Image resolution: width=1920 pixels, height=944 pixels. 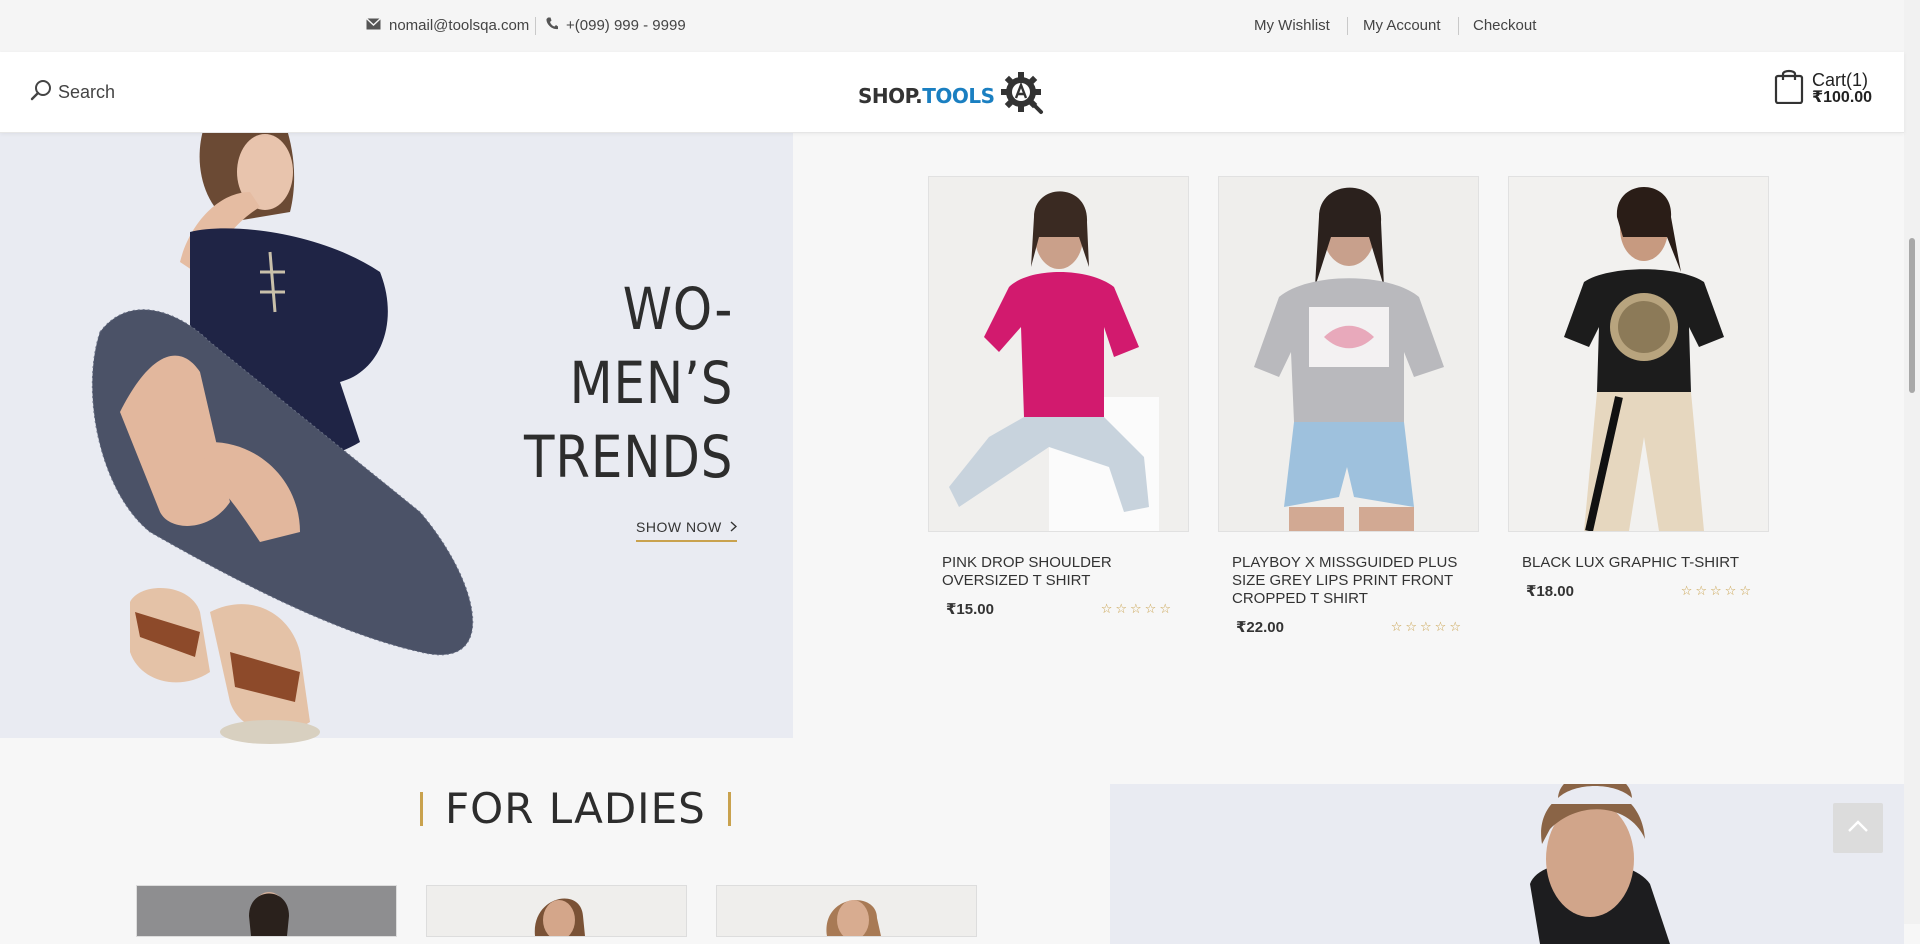 I want to click on chevron-up-icon, so click(x=1858, y=828).